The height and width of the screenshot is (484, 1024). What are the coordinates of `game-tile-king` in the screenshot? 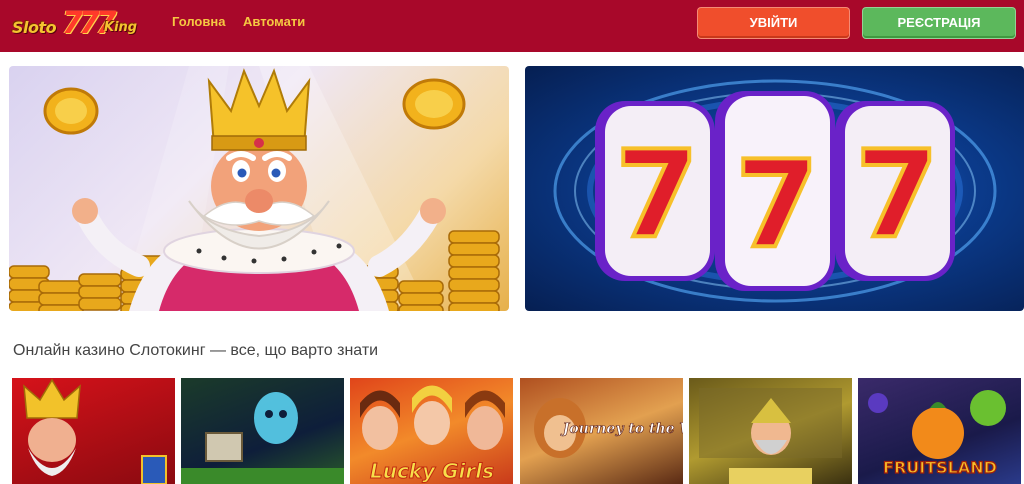 It's located at (93, 431).